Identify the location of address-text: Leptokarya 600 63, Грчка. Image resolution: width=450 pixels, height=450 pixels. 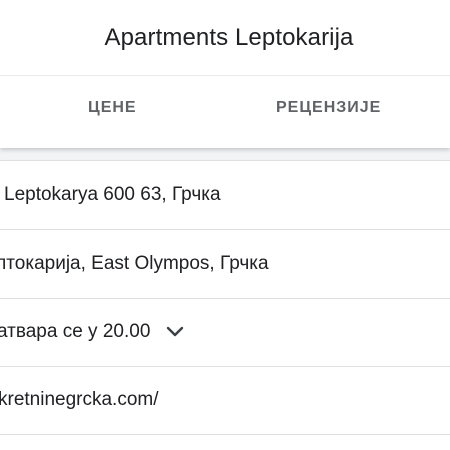
(112, 194).